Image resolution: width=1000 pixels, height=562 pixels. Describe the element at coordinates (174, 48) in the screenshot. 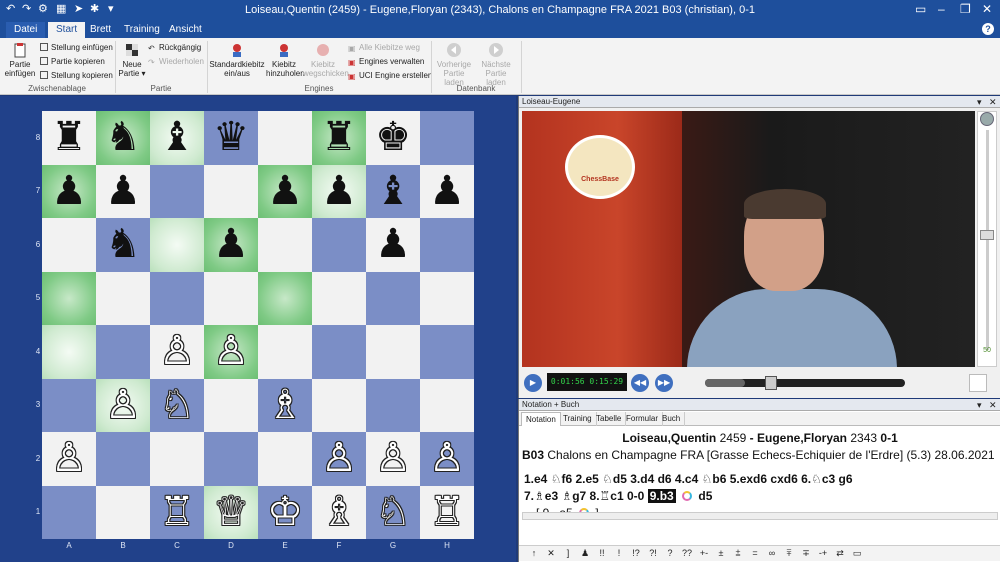

I see `undo-button: ↶ Rückgängig` at that location.